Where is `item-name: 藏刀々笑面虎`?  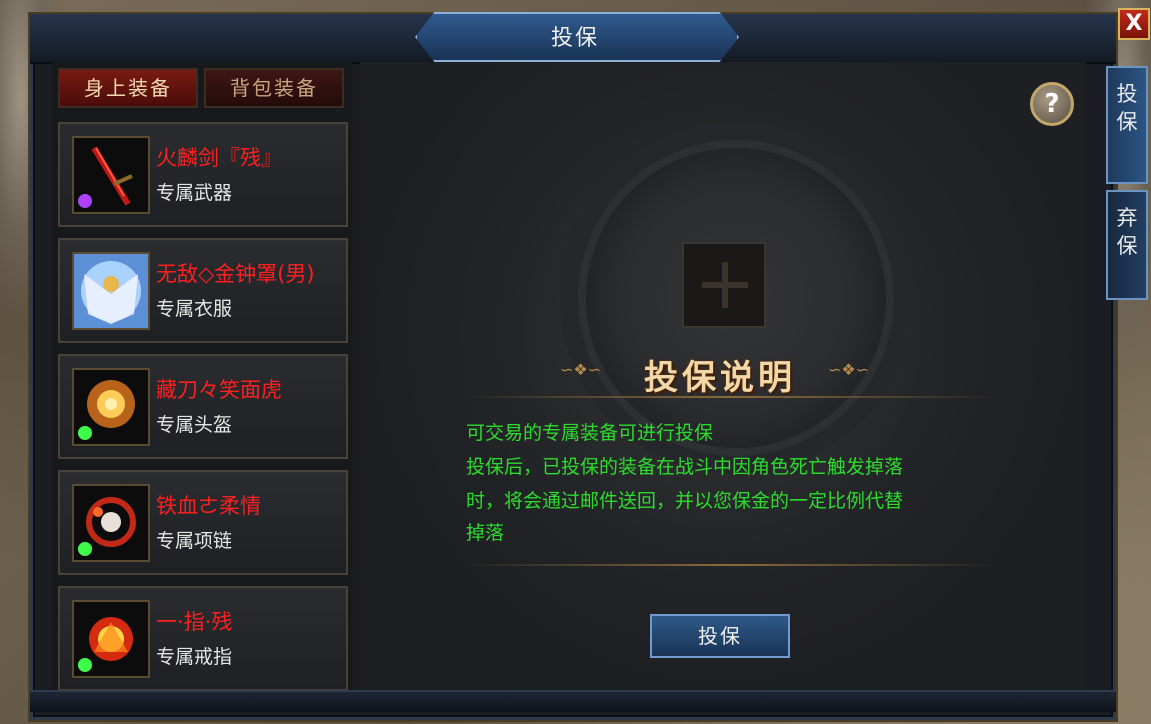 item-name: 藏刀々笑面虎 is located at coordinates (219, 390).